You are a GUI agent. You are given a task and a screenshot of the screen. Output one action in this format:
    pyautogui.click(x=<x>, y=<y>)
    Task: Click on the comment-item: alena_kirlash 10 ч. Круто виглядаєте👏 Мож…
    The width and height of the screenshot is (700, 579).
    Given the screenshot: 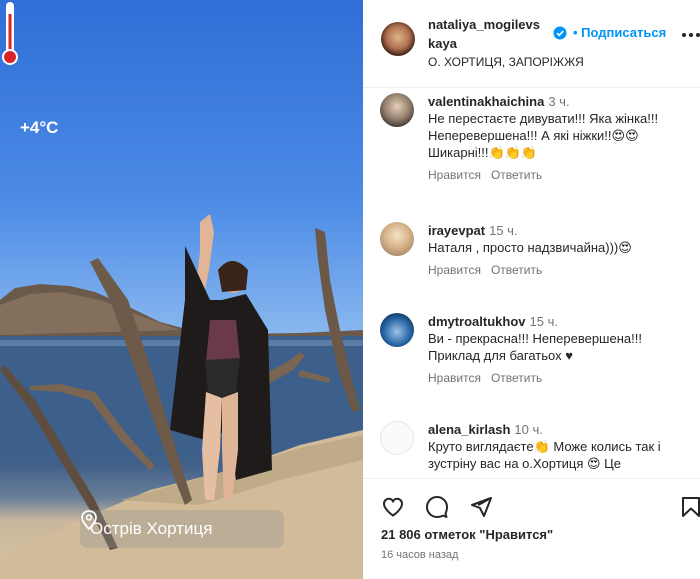 What is the action you would take?
    pyautogui.click(x=531, y=449)
    